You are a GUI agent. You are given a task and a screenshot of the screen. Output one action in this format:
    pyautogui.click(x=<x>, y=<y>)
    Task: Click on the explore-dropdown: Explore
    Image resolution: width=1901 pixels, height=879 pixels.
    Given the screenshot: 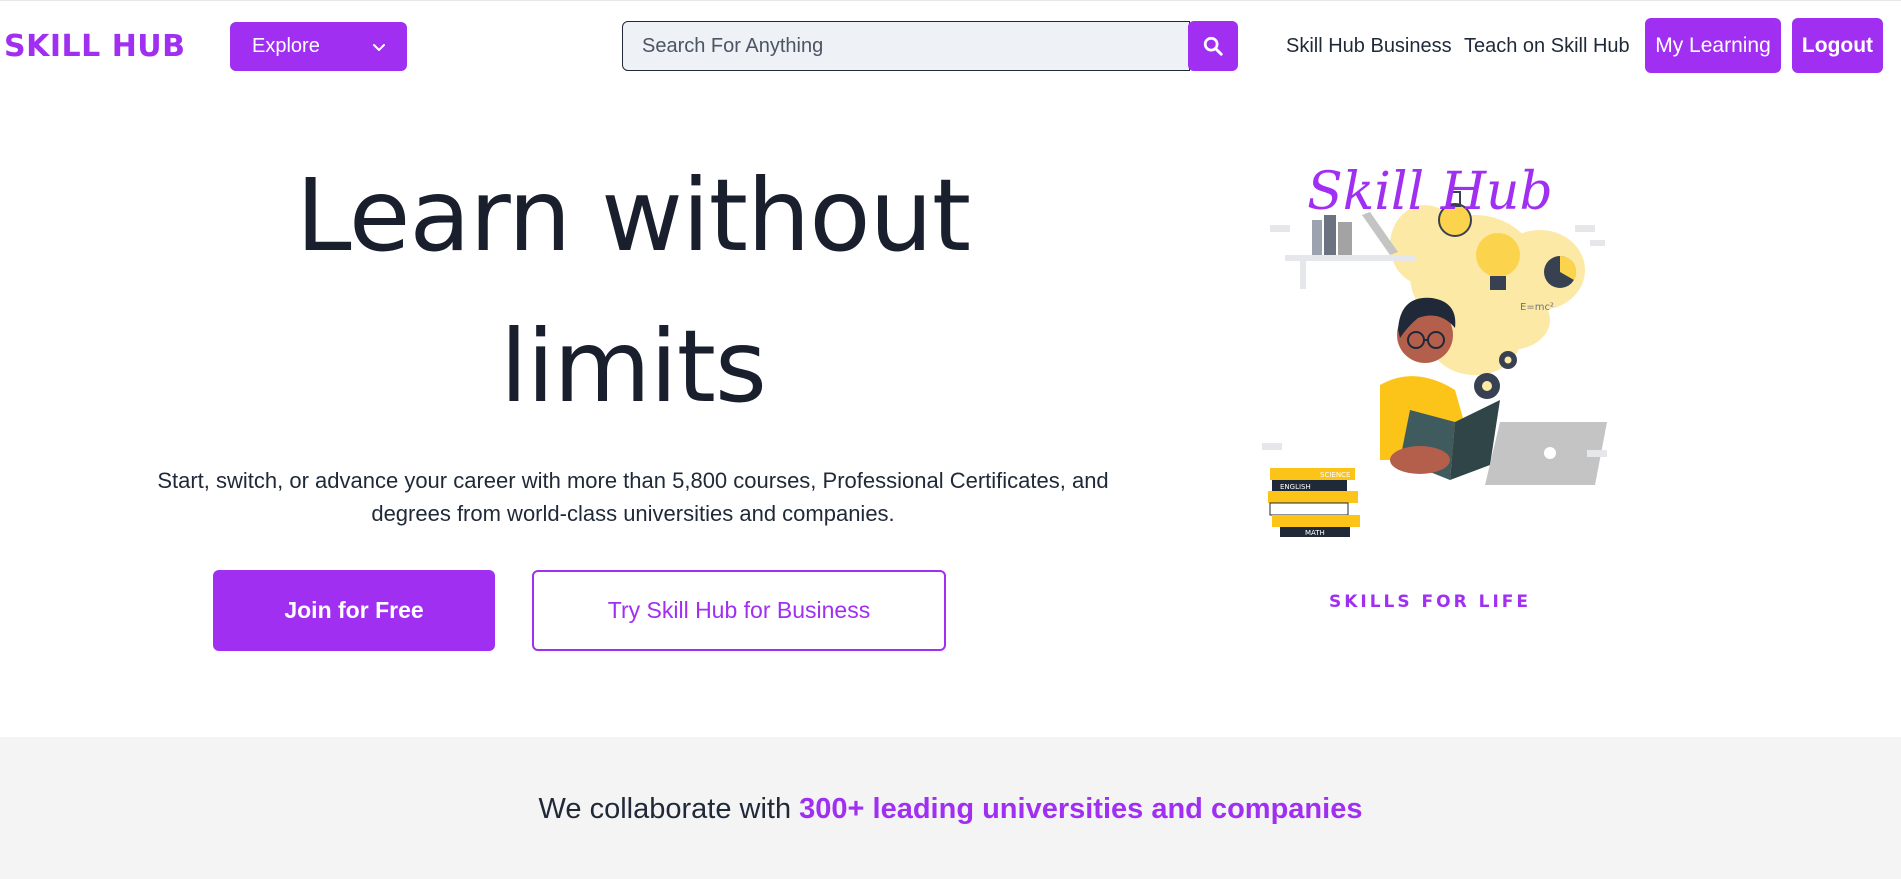 What is the action you would take?
    pyautogui.click(x=318, y=46)
    